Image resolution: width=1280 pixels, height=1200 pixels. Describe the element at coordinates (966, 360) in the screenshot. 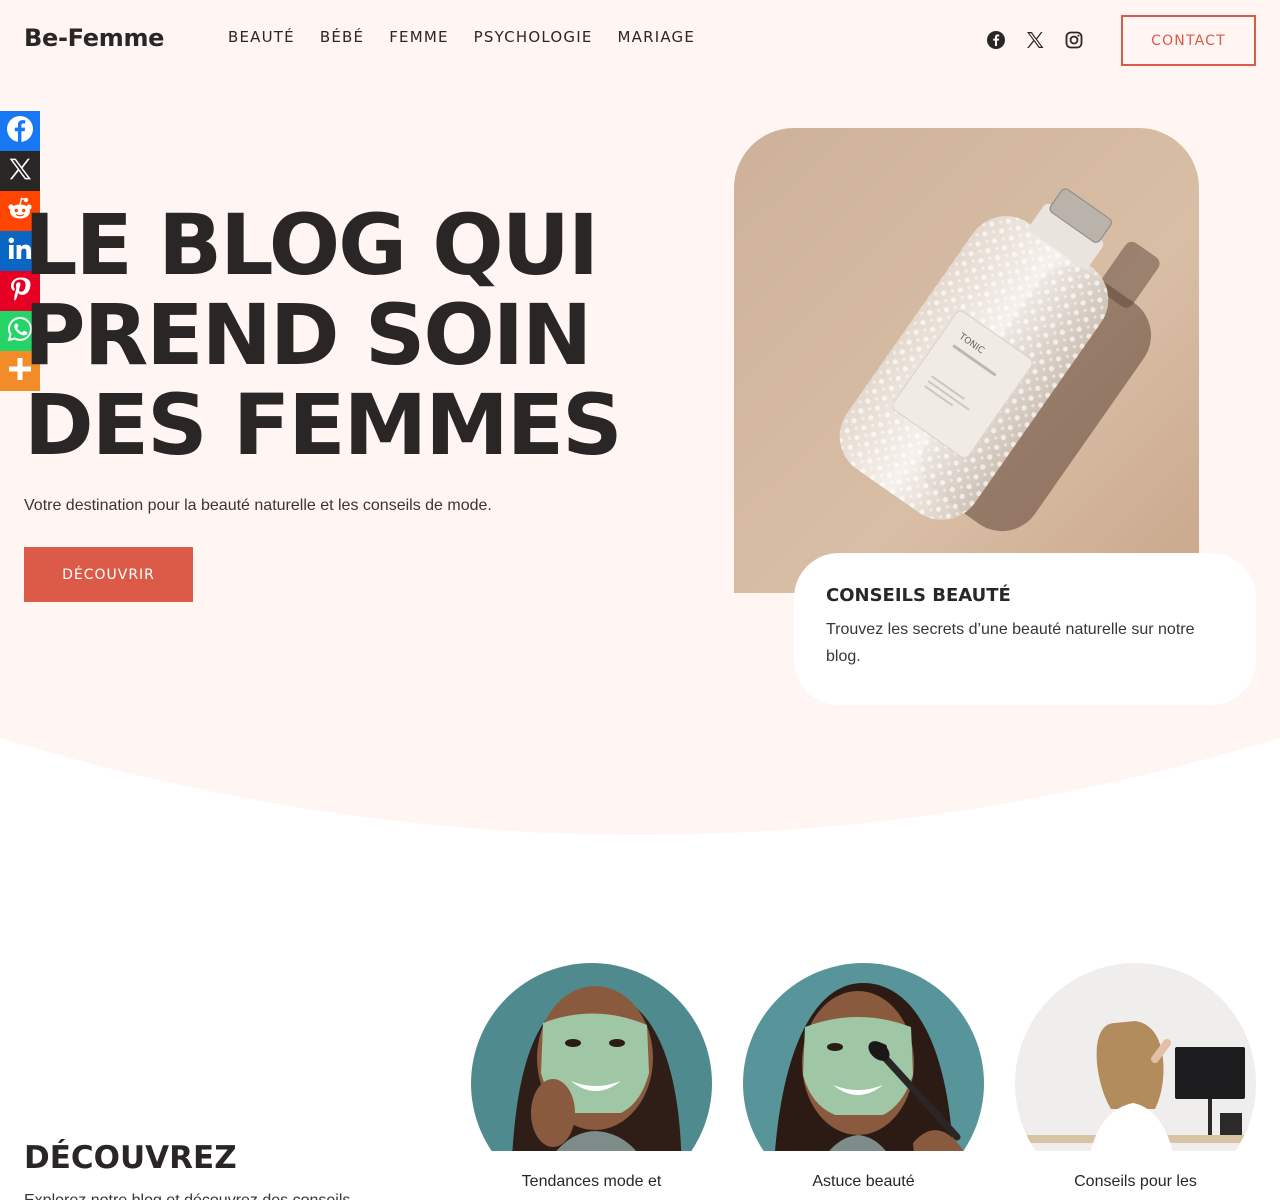

I see `hero-image: TONIC` at that location.